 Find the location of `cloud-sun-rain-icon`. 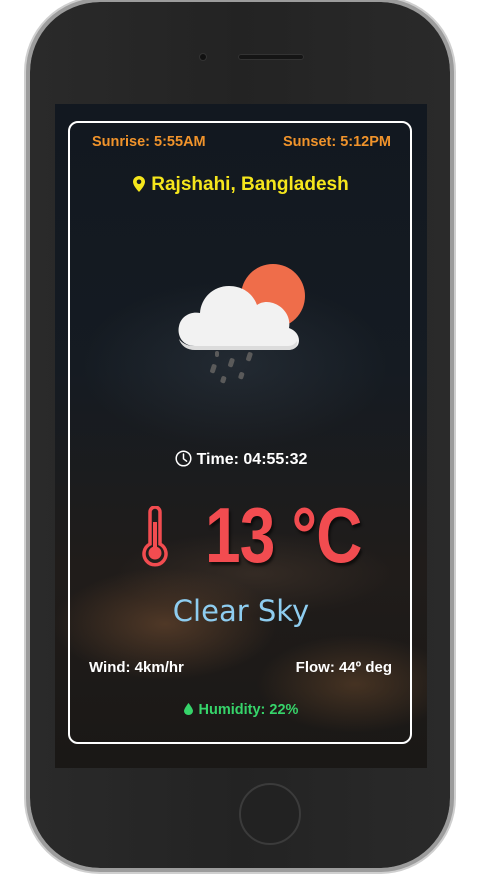

cloud-sun-rain-icon is located at coordinates (241, 321).